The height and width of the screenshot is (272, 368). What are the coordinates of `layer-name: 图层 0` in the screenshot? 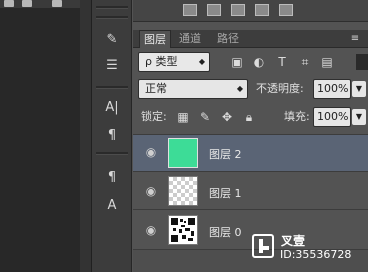 It's located at (225, 232).